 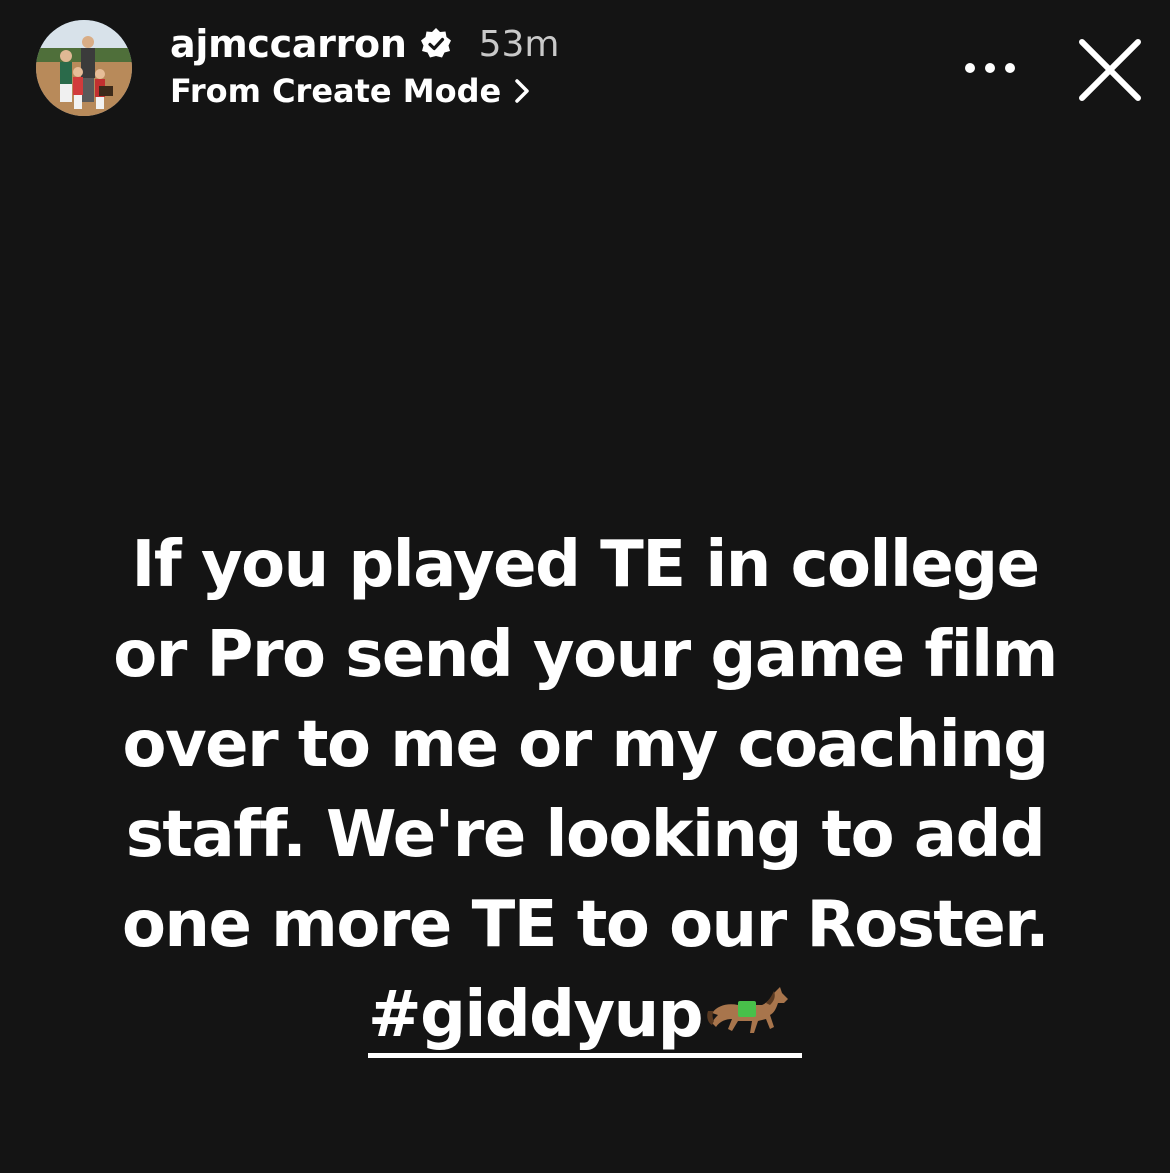 I want to click on timestamp: 53m, so click(x=519, y=44).